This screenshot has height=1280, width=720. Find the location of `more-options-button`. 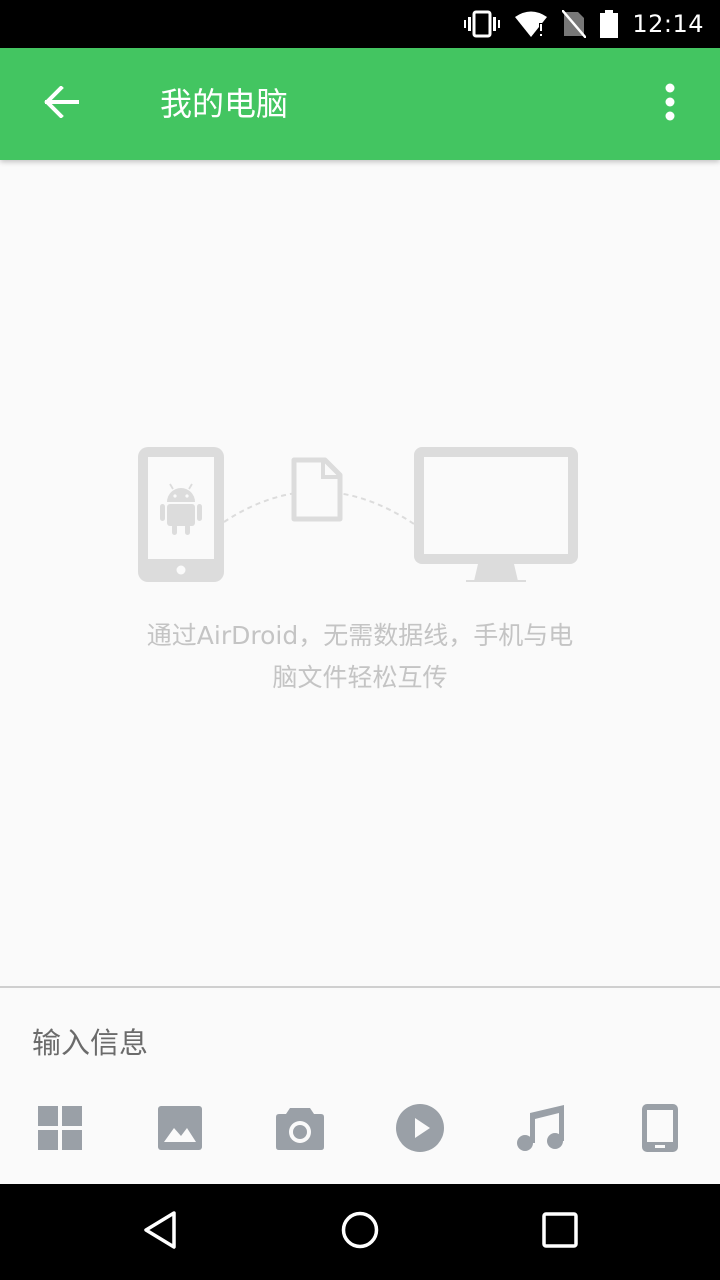

more-options-button is located at coordinates (670, 104).